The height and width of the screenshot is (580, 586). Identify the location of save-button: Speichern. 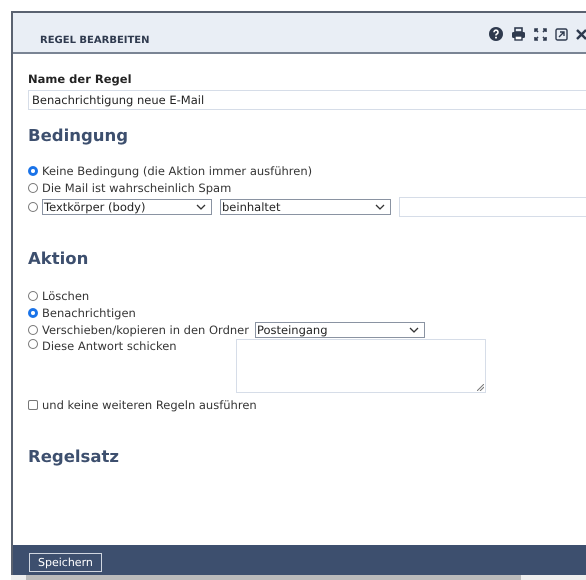
(65, 562).